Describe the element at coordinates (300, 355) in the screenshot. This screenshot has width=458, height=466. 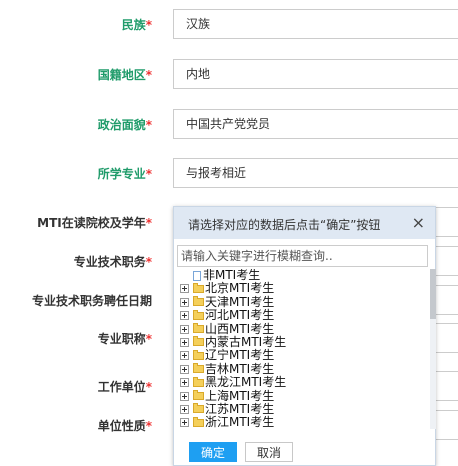
I see `tree-item: 辽宁MTI考生` at that location.